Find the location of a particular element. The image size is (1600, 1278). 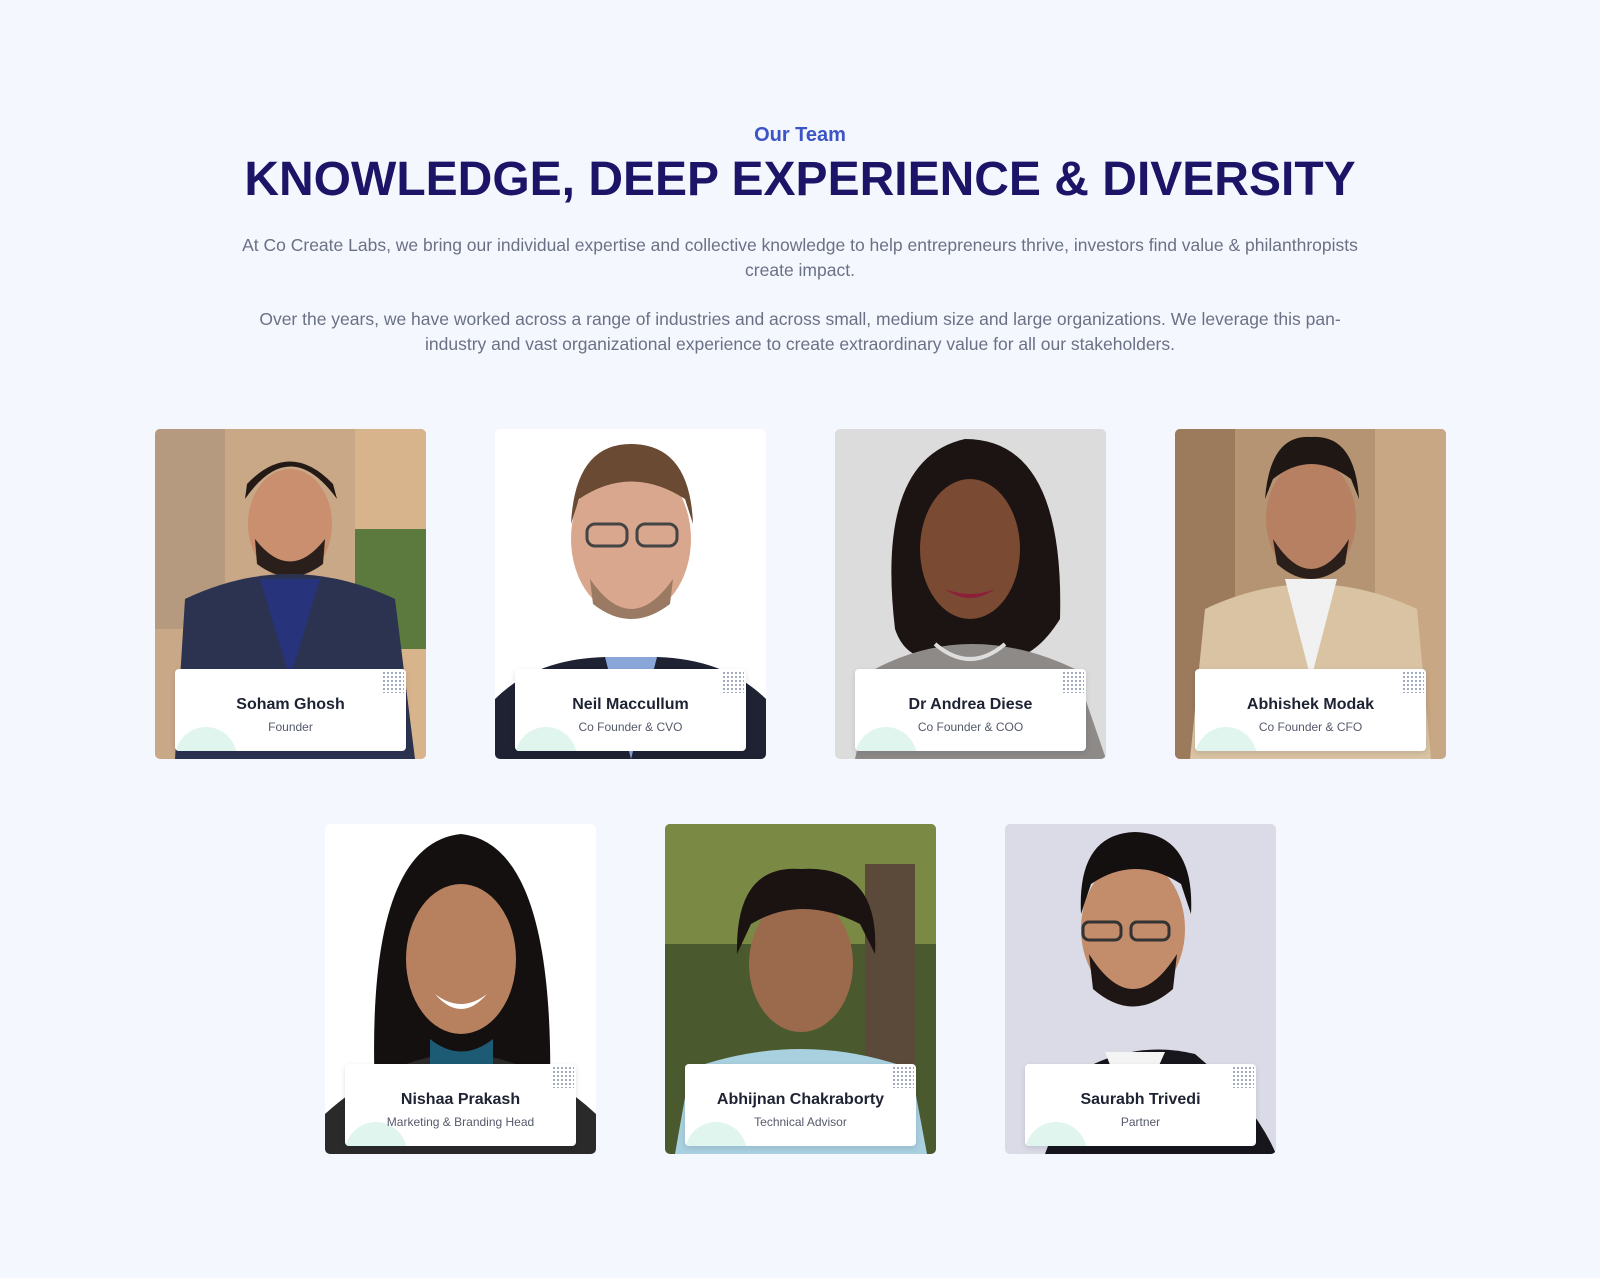

member-label: Neil Maccullum Co Founder & CVO is located at coordinates (630, 710).